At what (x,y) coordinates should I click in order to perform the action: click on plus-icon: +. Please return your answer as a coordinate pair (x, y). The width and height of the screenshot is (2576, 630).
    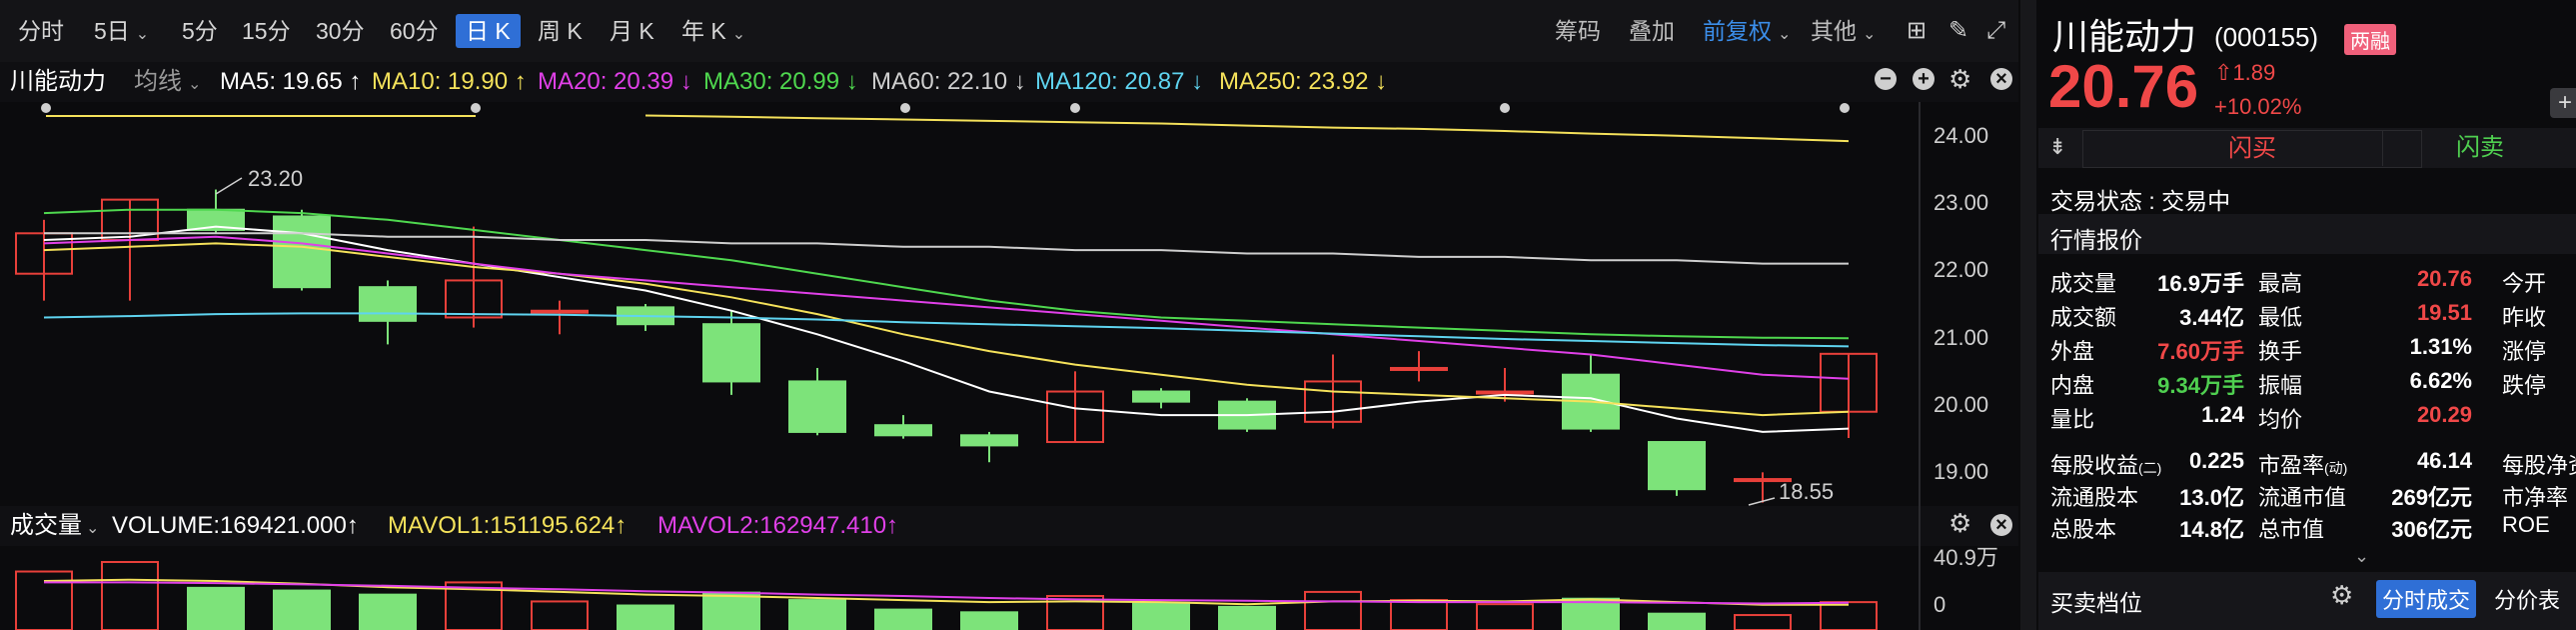
    Looking at the image, I should click on (1923, 79).